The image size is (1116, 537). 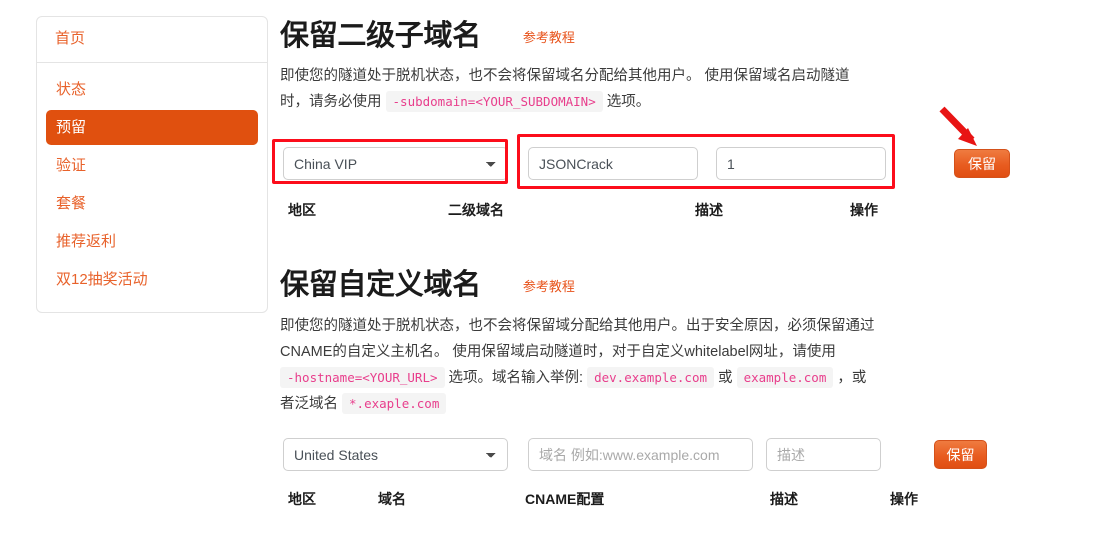 What do you see at coordinates (698, 500) in the screenshot?
I see `custom-domain-table-header: 地区 域名 CNAME配置 描述 操作` at bounding box center [698, 500].